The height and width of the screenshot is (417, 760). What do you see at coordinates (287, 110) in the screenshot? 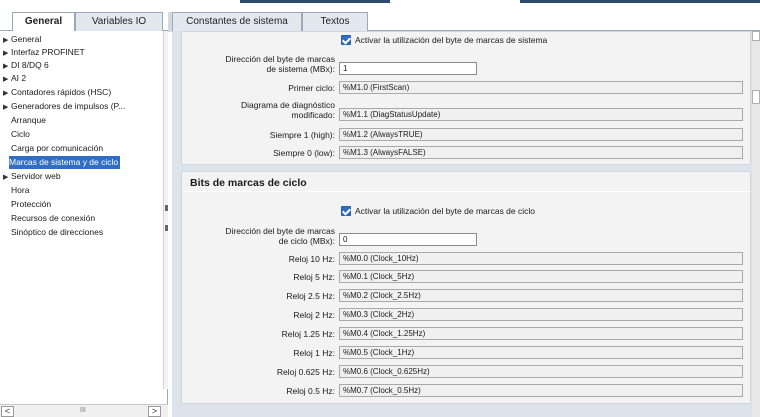
I see `diag-status-label: Diagrama de diagnóstico modificado:` at bounding box center [287, 110].